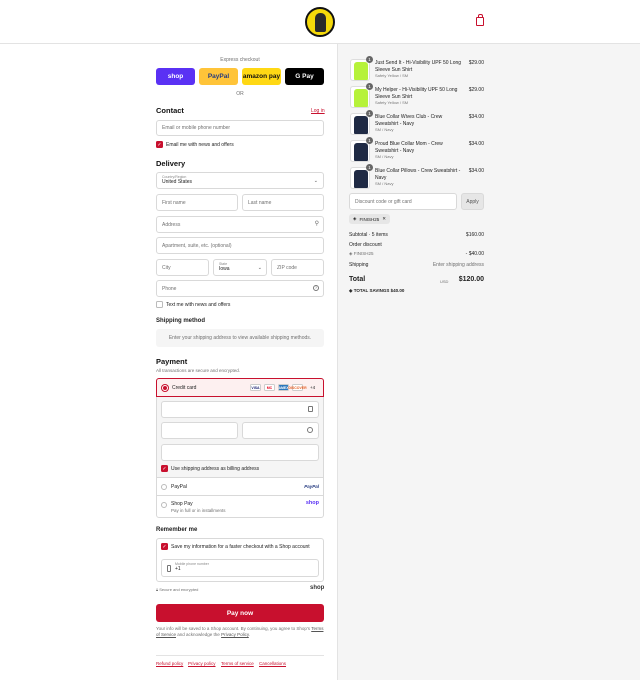  I want to click on state-select: State Iowa ⌄, so click(240, 267).